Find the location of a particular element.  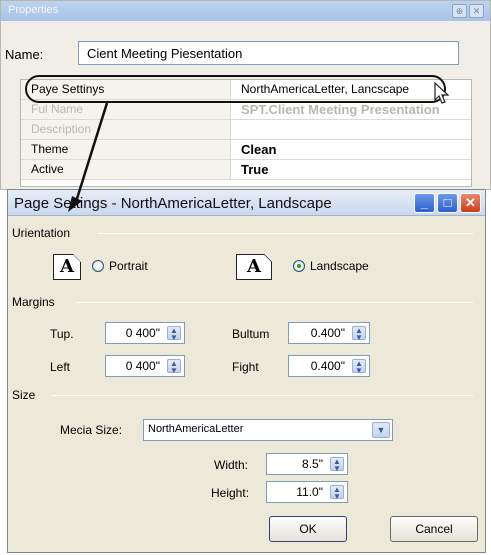

top-margin-label: Tup. is located at coordinates (62, 334).